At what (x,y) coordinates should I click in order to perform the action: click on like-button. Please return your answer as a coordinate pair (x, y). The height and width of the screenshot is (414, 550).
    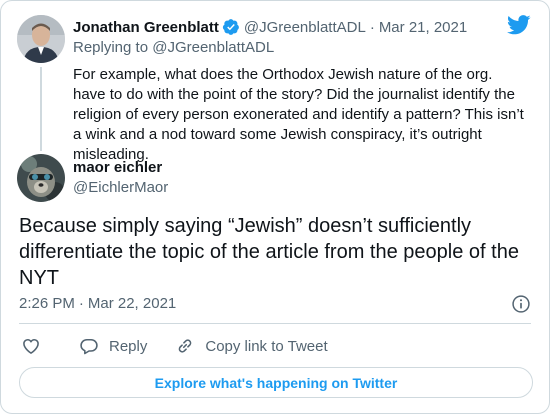
    Looking at the image, I should click on (36, 346).